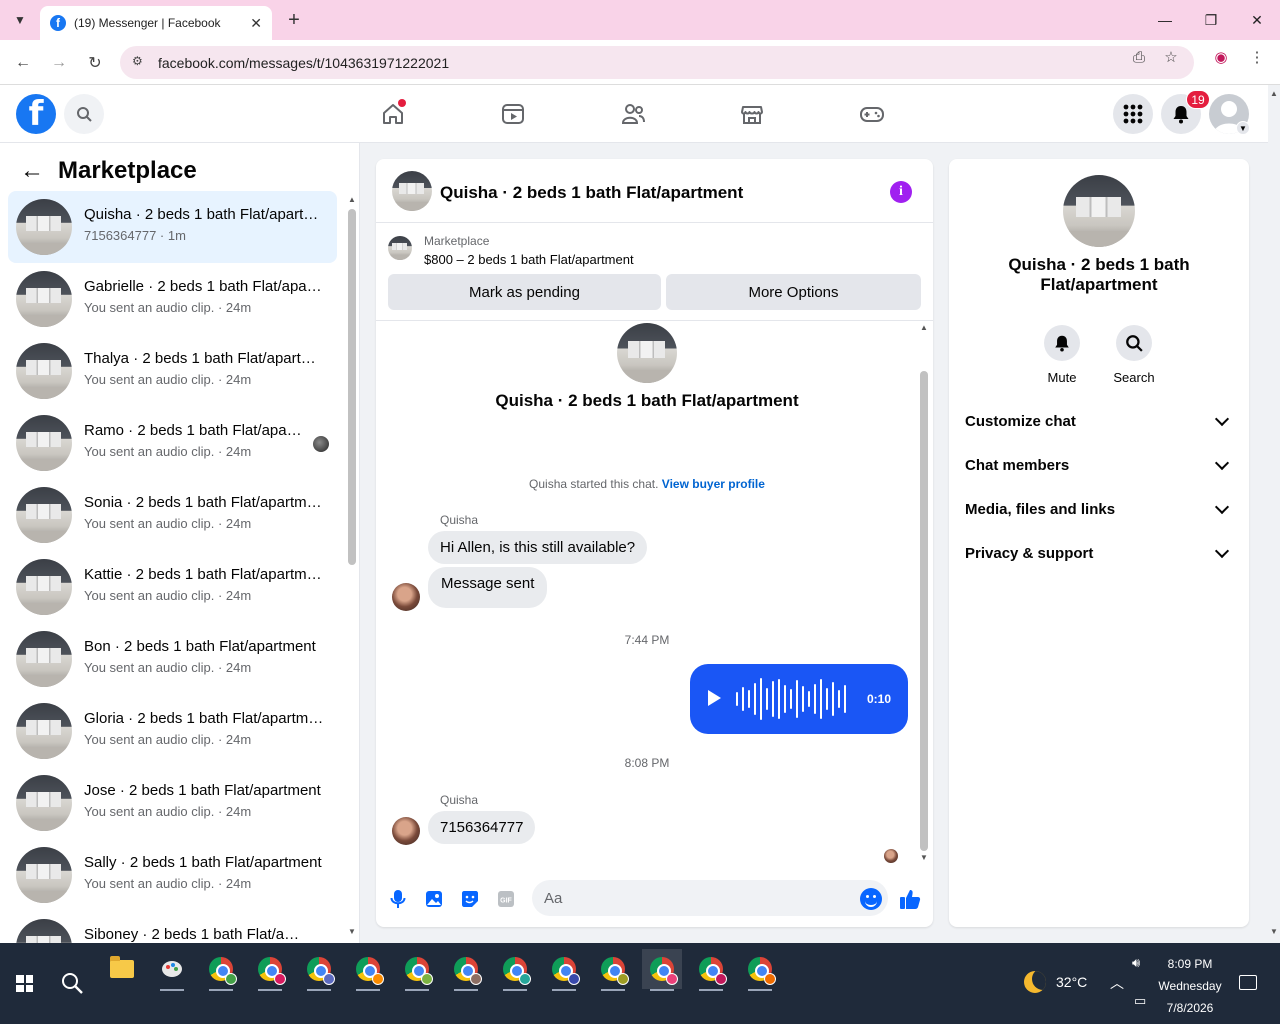 The width and height of the screenshot is (1280, 1024). I want to click on network-icon: ▭, so click(1140, 1001).